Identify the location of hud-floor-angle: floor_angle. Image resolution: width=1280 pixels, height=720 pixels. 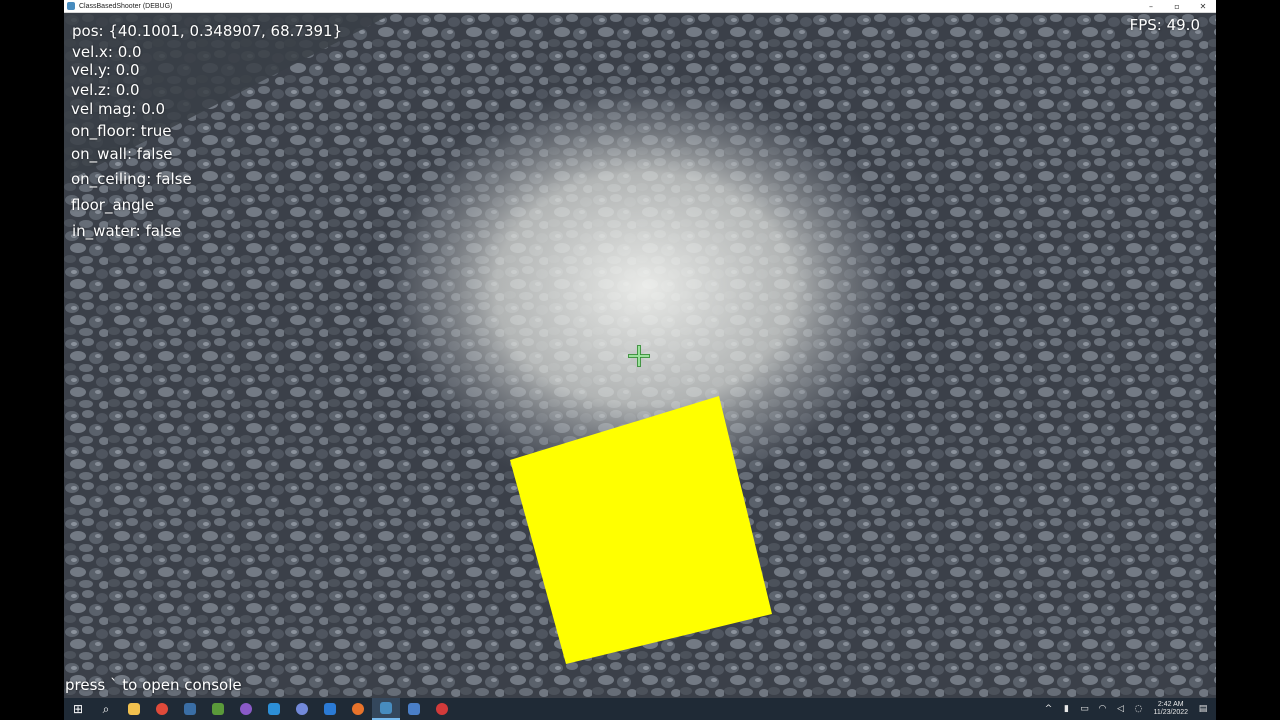
(113, 205).